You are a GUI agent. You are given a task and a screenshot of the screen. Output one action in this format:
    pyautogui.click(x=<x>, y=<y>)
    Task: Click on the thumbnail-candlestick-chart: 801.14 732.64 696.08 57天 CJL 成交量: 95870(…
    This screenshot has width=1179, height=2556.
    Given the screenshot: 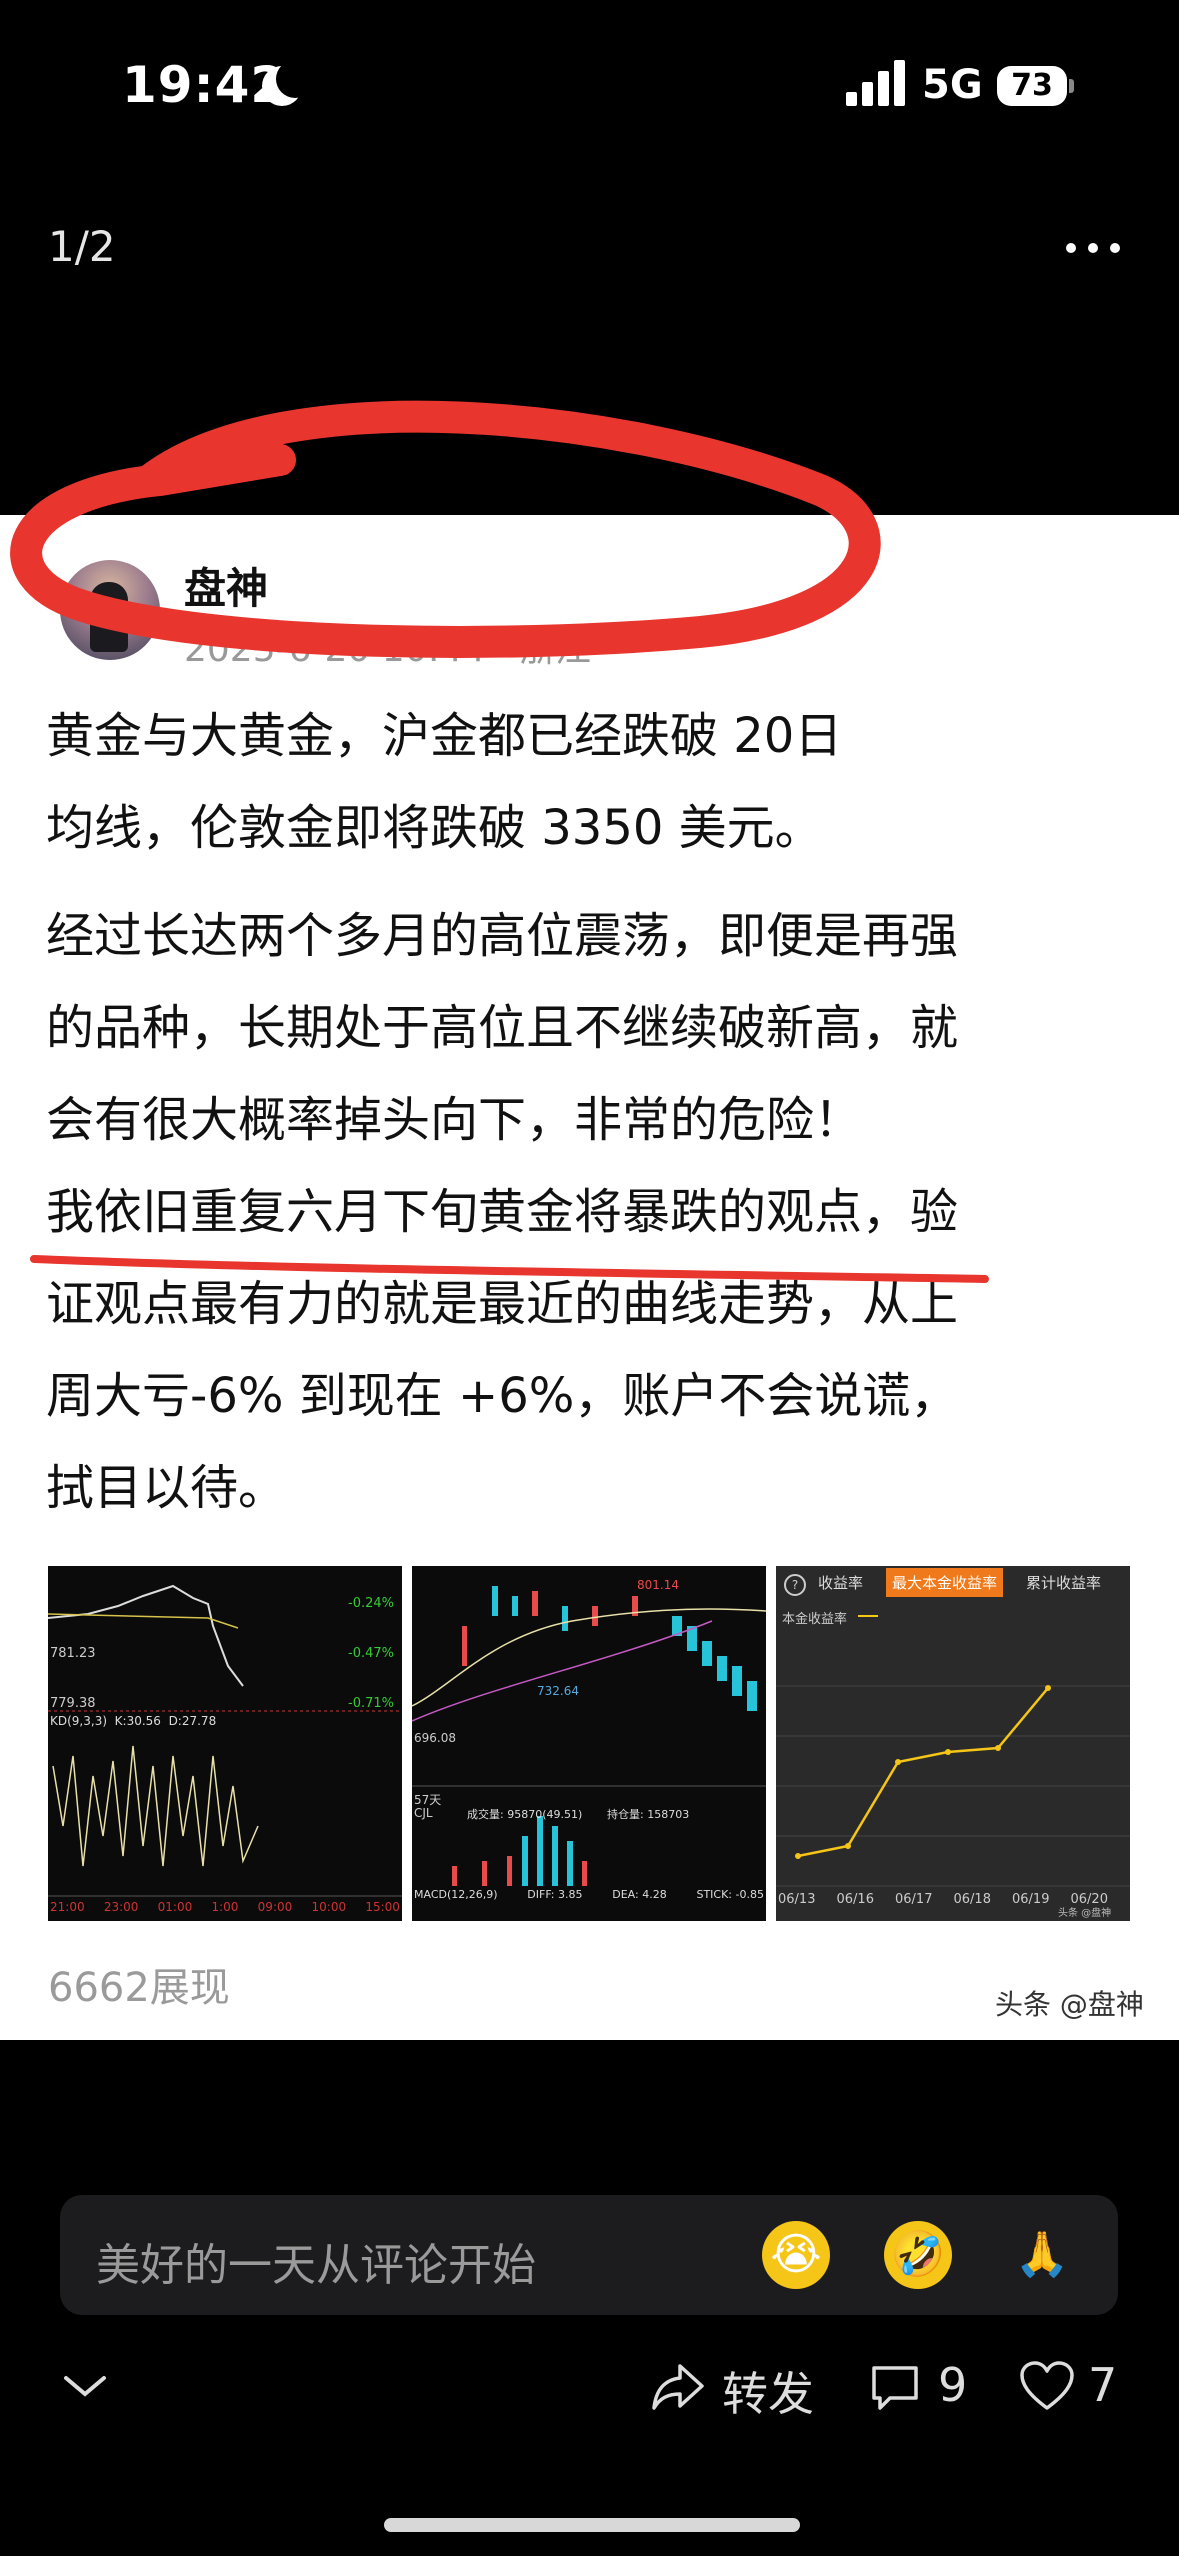 What is the action you would take?
    pyautogui.click(x=589, y=1743)
    